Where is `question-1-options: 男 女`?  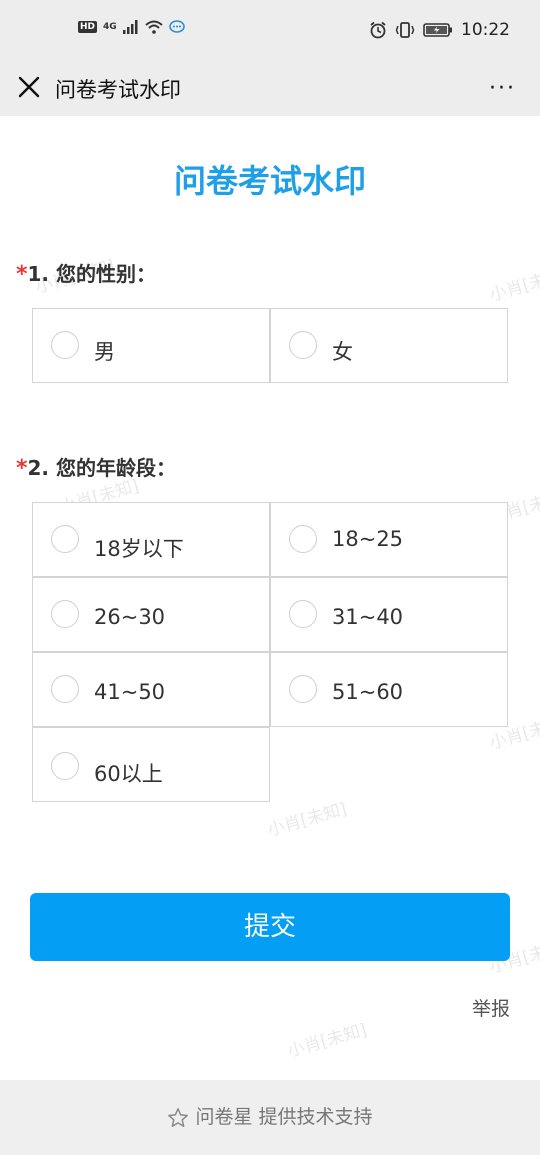 question-1-options: 男 女 is located at coordinates (270, 346).